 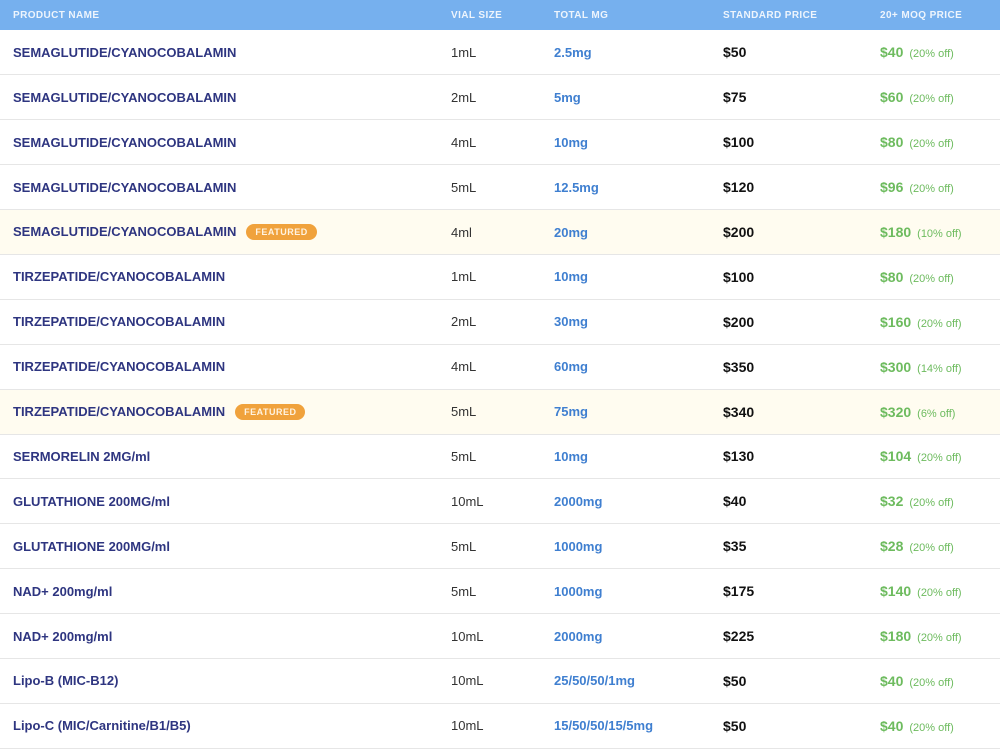 I want to click on moq-price: $180, so click(x=896, y=636).